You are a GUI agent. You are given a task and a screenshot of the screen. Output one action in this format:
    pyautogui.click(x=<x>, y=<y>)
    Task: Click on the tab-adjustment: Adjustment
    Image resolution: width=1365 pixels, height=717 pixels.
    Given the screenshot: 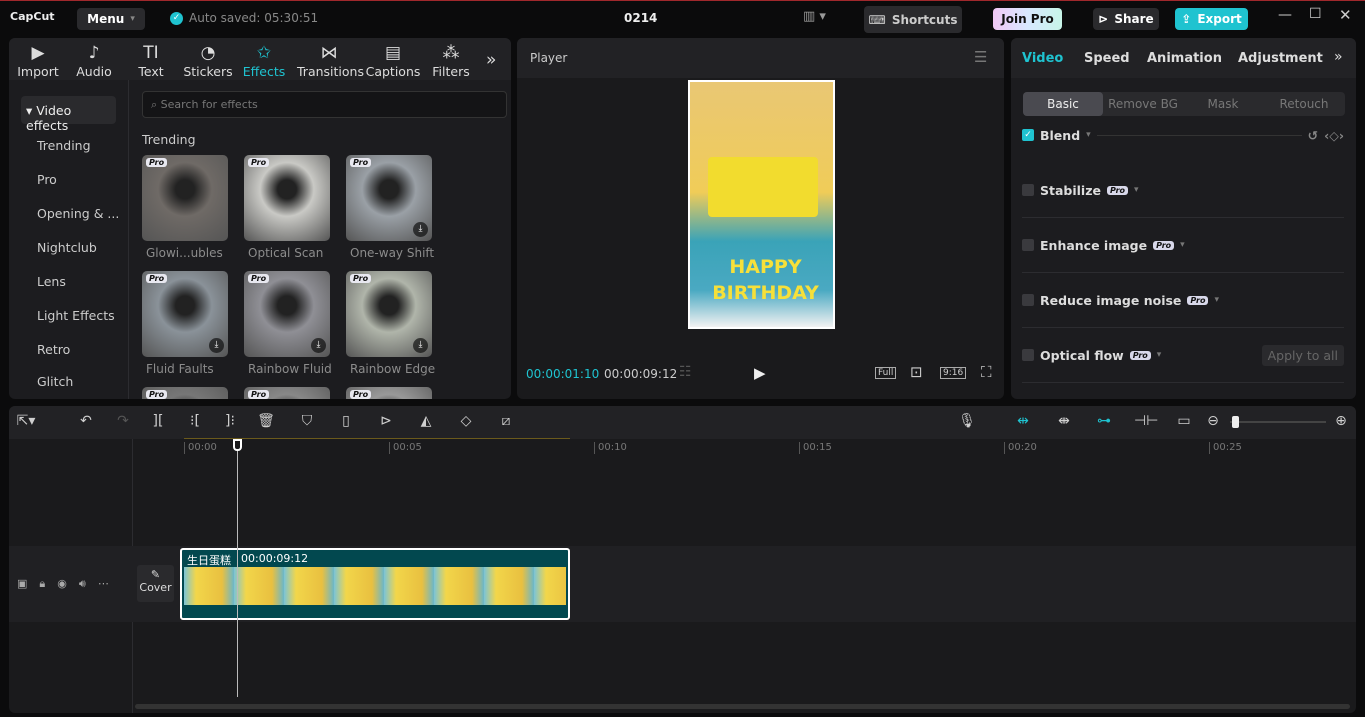 What is the action you would take?
    pyautogui.click(x=1280, y=58)
    